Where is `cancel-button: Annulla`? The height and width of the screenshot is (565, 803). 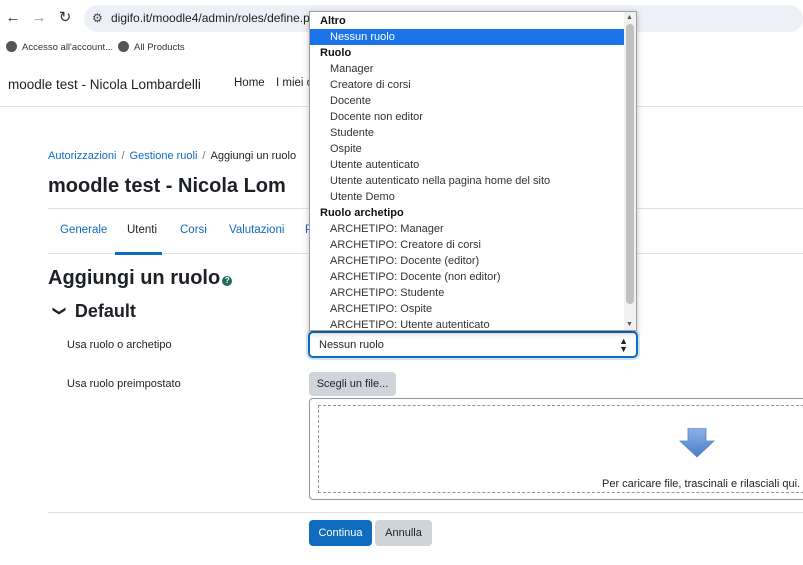 cancel-button: Annulla is located at coordinates (403, 533).